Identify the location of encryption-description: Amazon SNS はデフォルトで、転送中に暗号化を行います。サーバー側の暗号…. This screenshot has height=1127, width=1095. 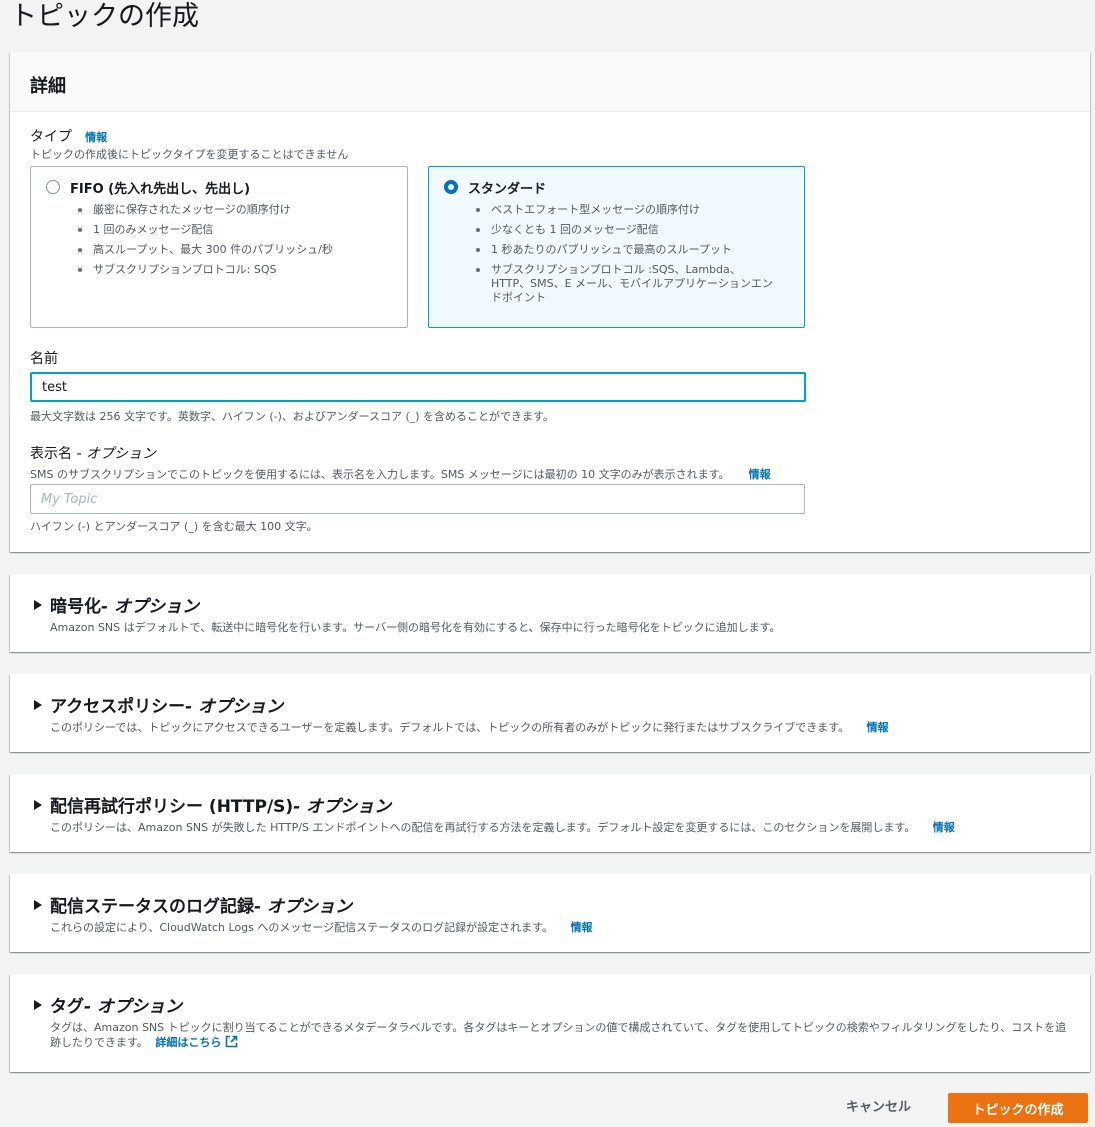
(415, 627).